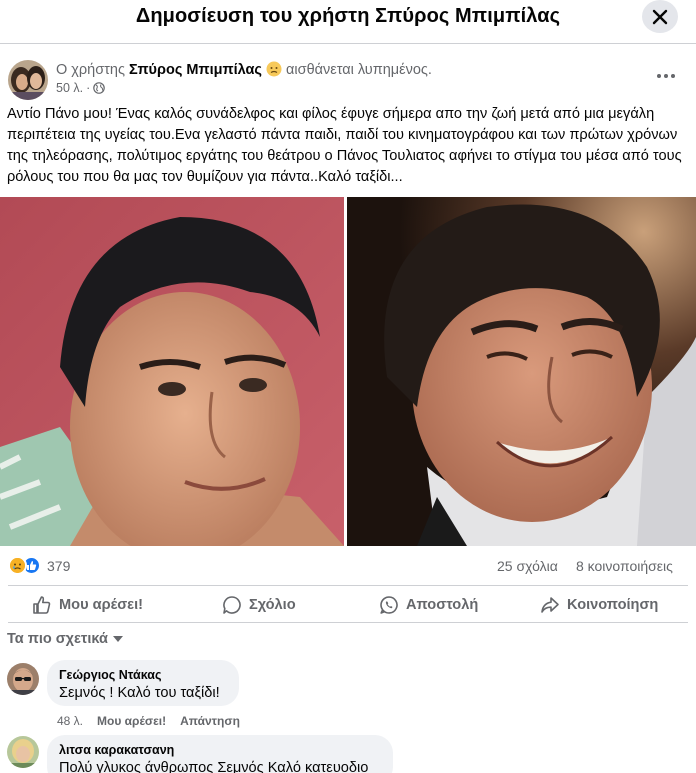 This screenshot has height=773, width=696. Describe the element at coordinates (139, 693) in the screenshot. I see `comment-text: Σεμνός ! Καλό του ταξίδι!` at that location.